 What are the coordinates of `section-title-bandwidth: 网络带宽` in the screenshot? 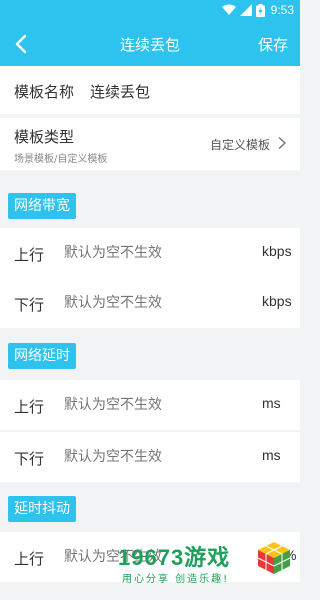 It's located at (42, 206).